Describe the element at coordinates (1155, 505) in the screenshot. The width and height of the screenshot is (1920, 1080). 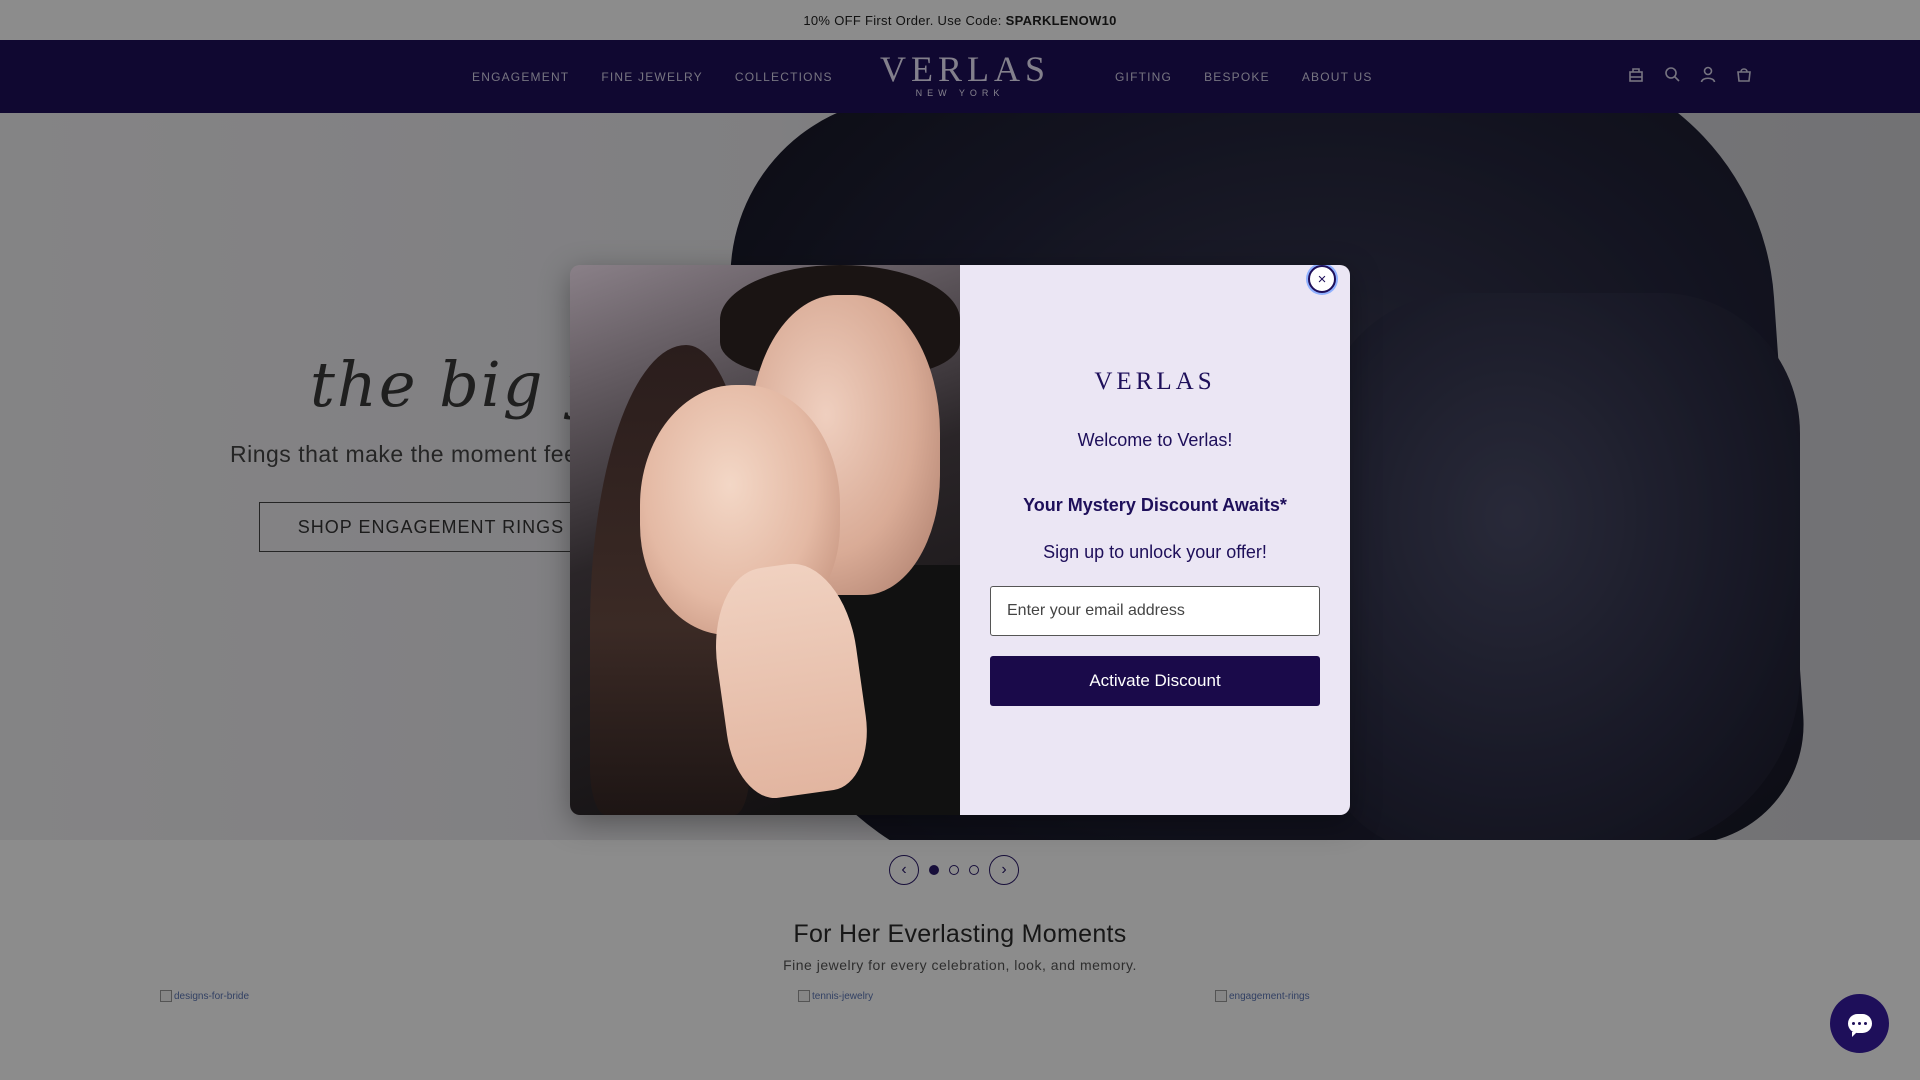
I see `popup-heading: Your Mystery Discount Awaits*` at that location.